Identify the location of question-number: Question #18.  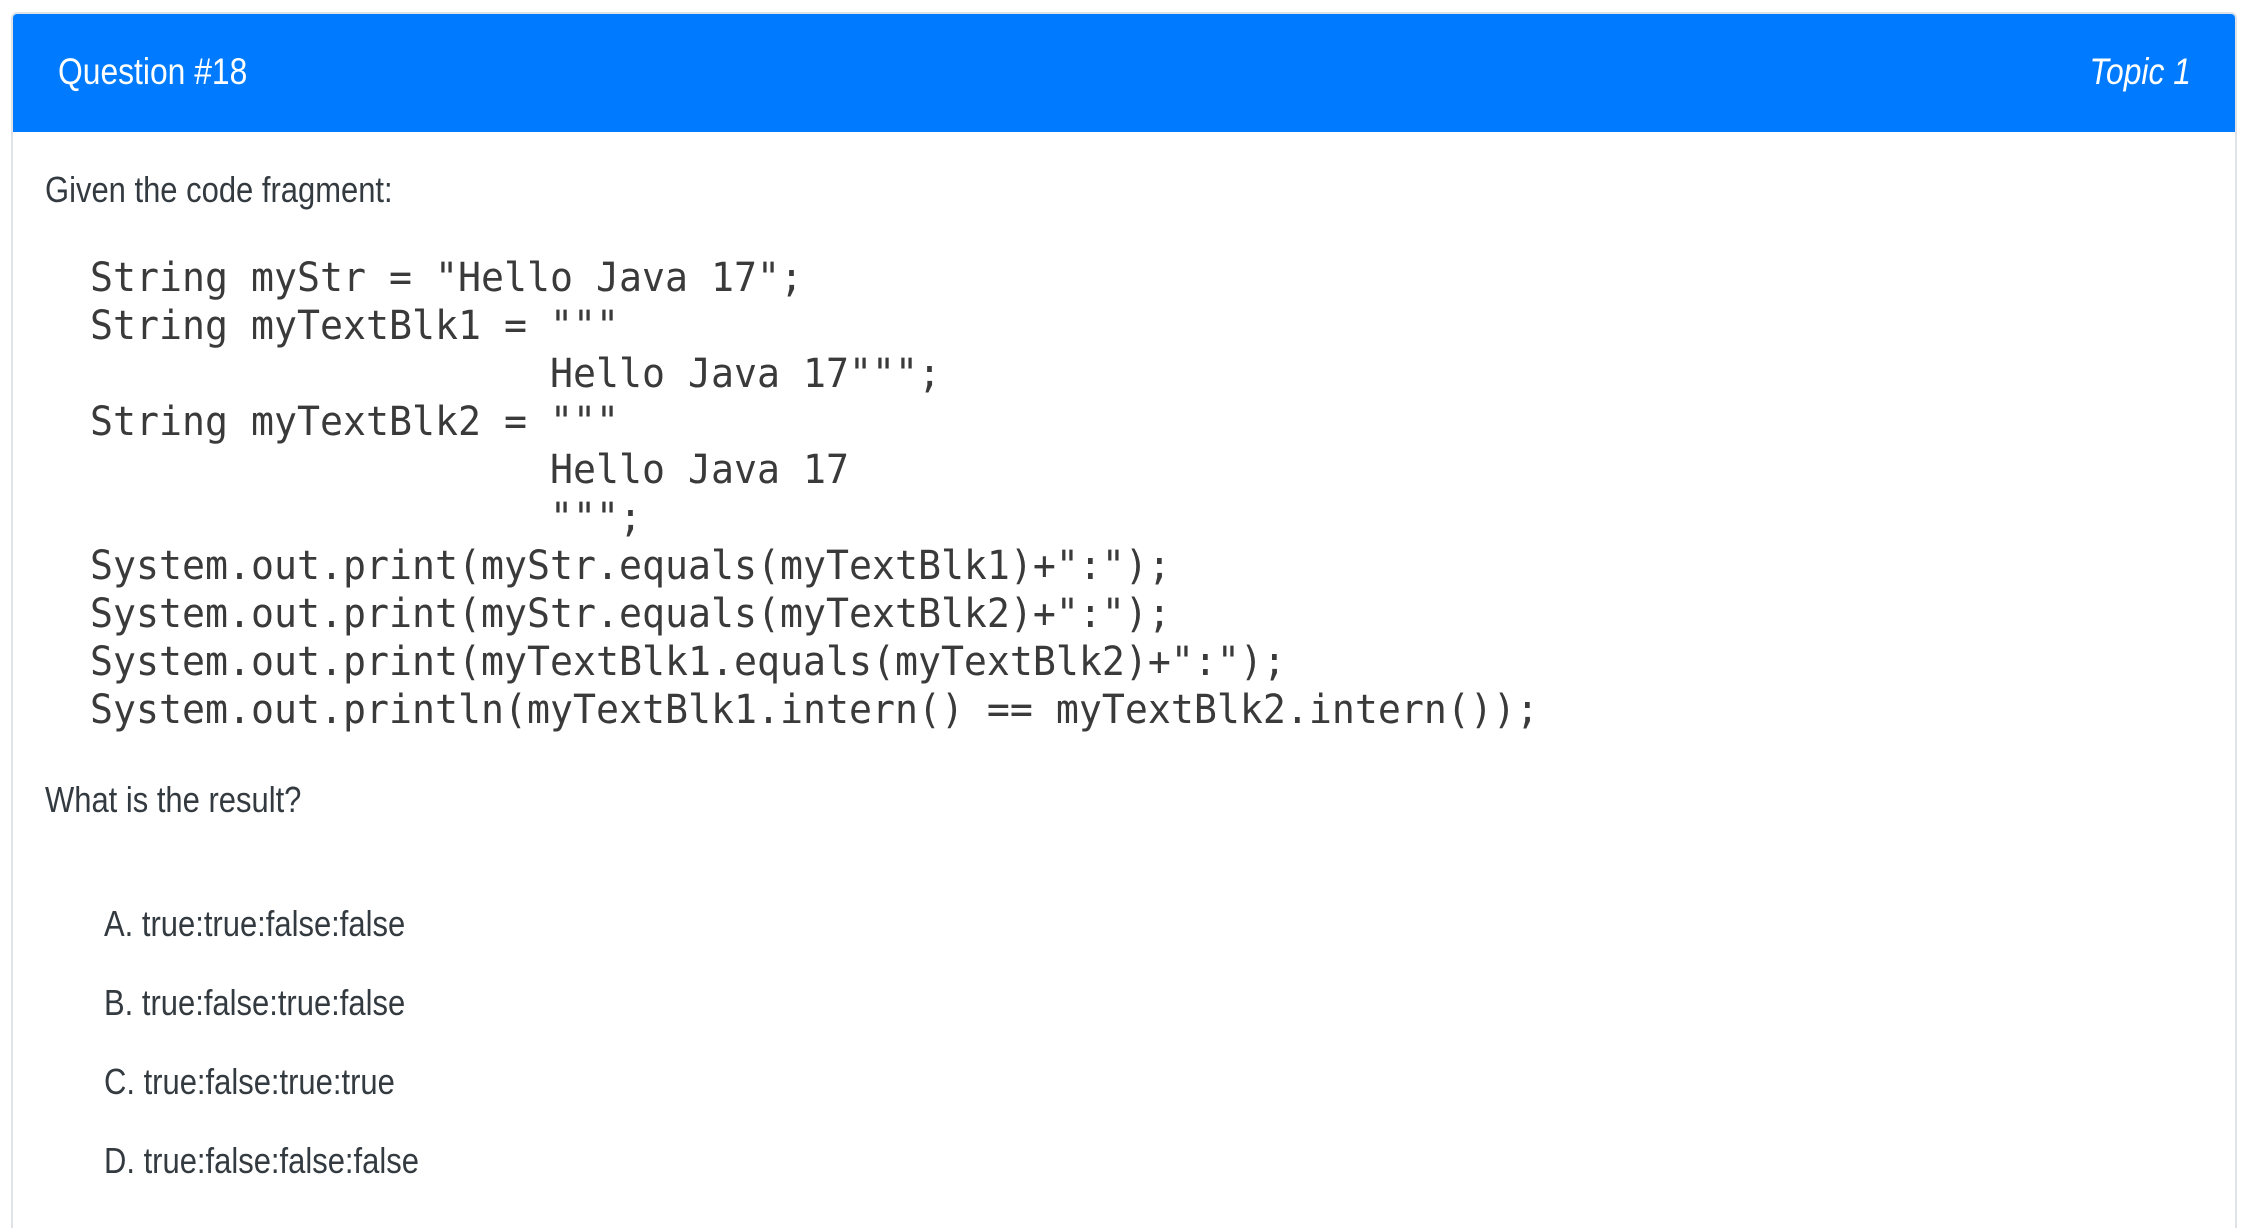
(153, 71).